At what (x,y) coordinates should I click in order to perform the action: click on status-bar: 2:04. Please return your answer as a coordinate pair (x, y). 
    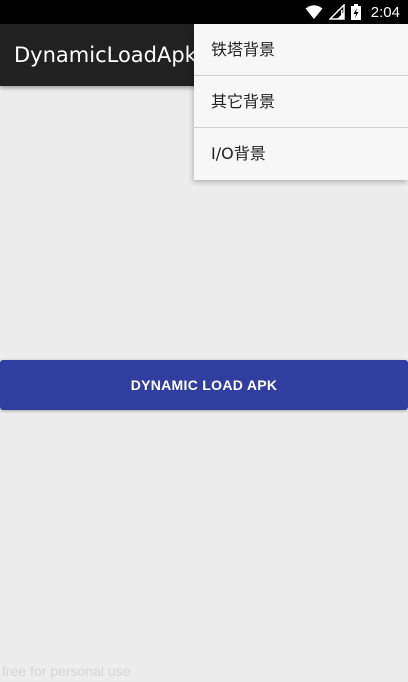
    Looking at the image, I should click on (204, 12).